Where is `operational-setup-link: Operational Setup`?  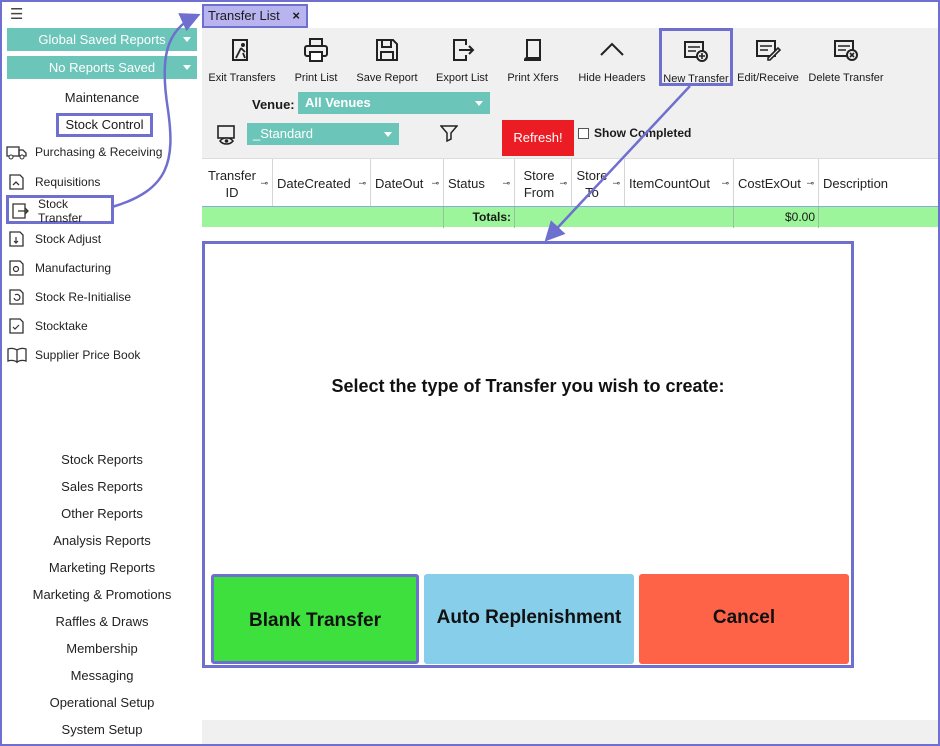
operational-setup-link: Operational Setup is located at coordinates (102, 702).